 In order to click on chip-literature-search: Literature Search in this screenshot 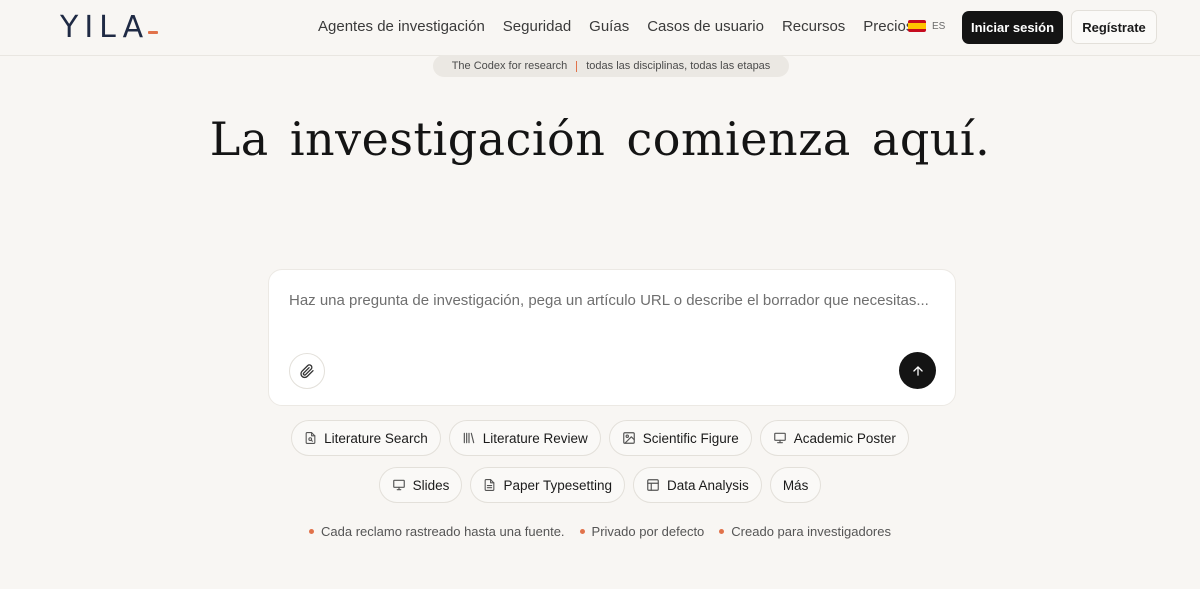, I will do `click(366, 438)`.